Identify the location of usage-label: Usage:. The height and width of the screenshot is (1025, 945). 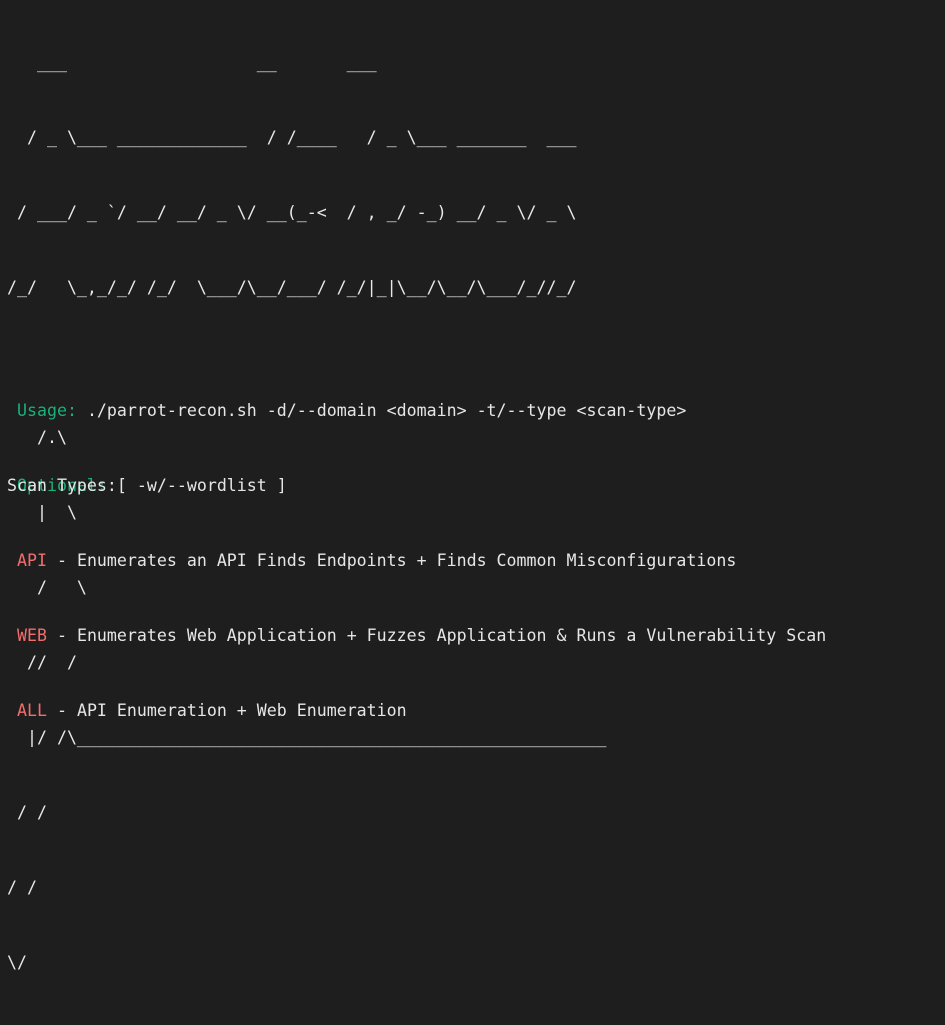
(47, 410).